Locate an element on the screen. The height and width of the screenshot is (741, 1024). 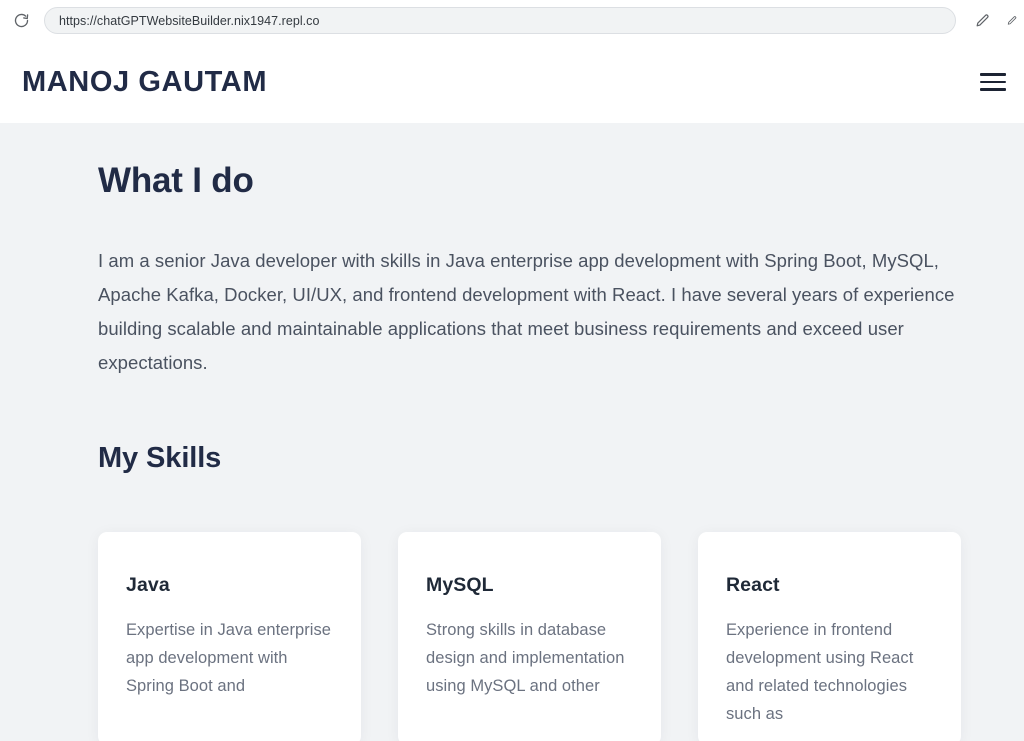
browser-actions is located at coordinates (992, 21).